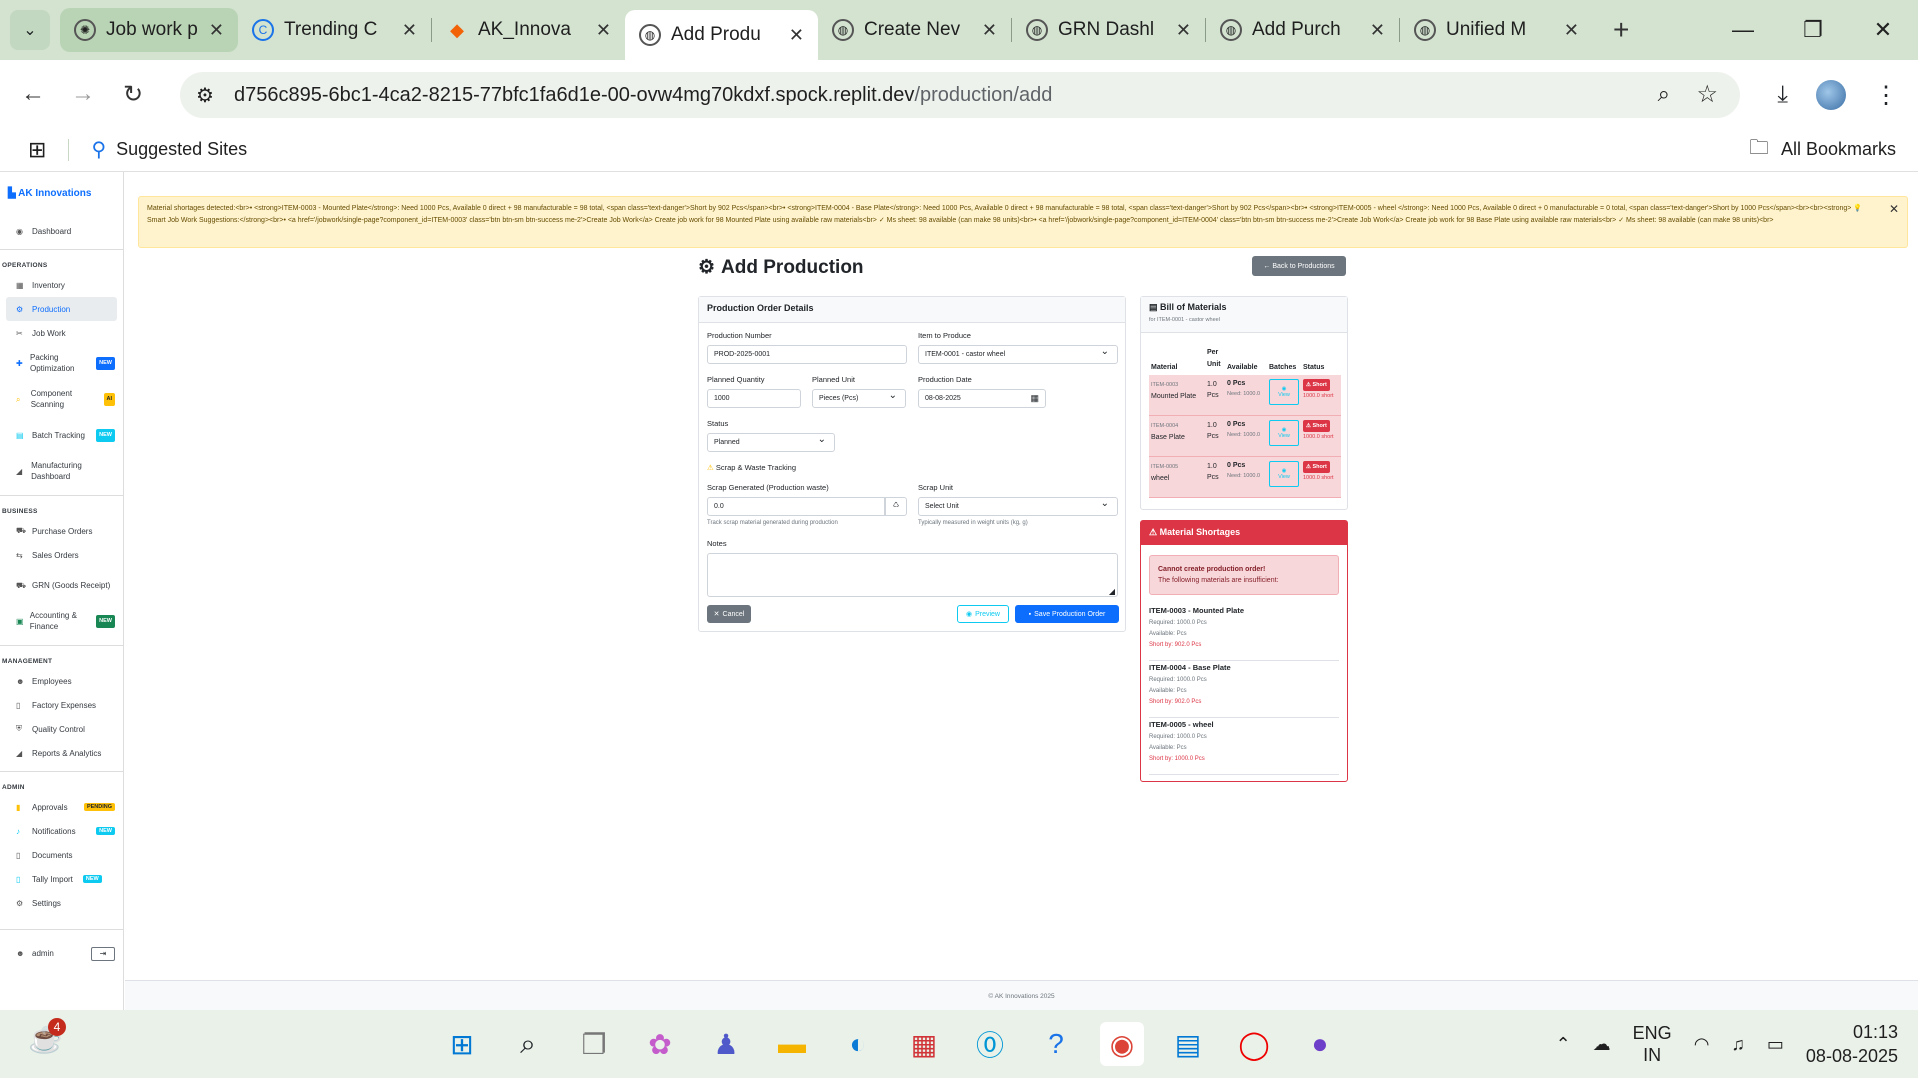 This screenshot has height=1078, width=1918. What do you see at coordinates (1886, 95) in the screenshot?
I see `menu-icon: ⋮` at bounding box center [1886, 95].